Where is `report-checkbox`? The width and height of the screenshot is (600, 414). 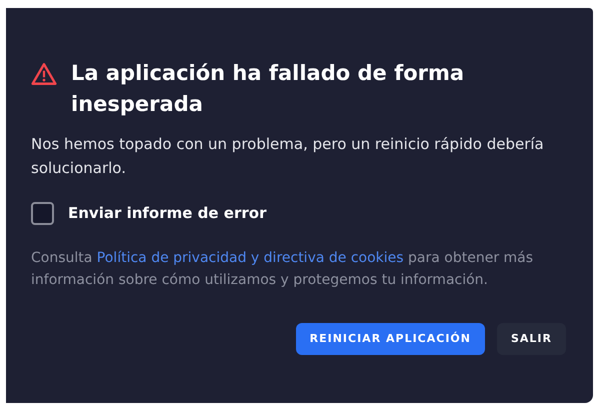 report-checkbox is located at coordinates (42, 213).